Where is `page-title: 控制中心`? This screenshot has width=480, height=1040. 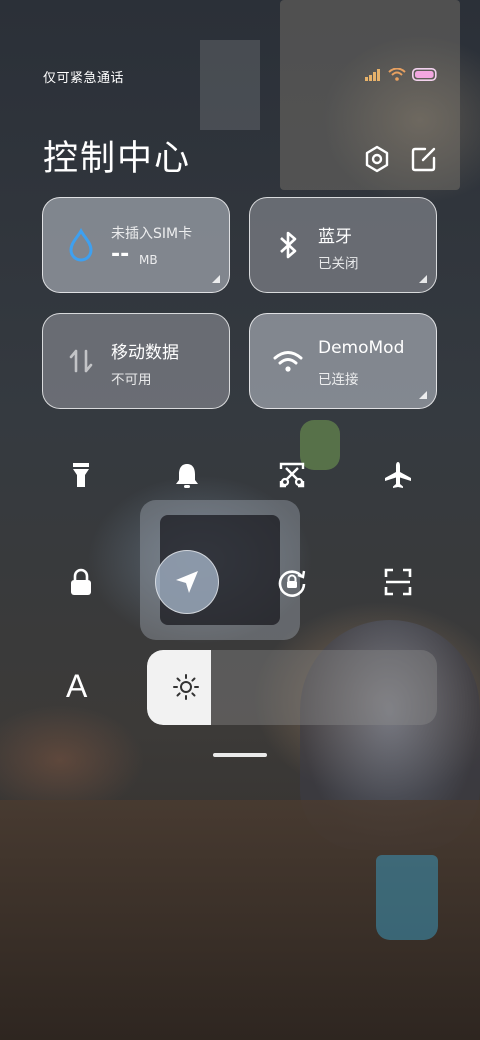
page-title: 控制中心 is located at coordinates (117, 159).